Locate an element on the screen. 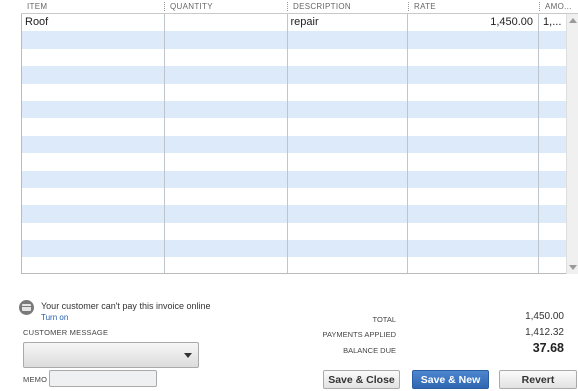 This screenshot has height=391, width=578. save-new-button: Save & New is located at coordinates (450, 379).